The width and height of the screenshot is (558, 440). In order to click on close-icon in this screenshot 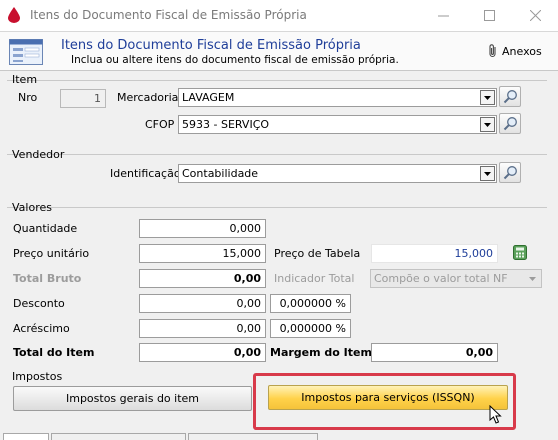, I will do `click(535, 15)`.